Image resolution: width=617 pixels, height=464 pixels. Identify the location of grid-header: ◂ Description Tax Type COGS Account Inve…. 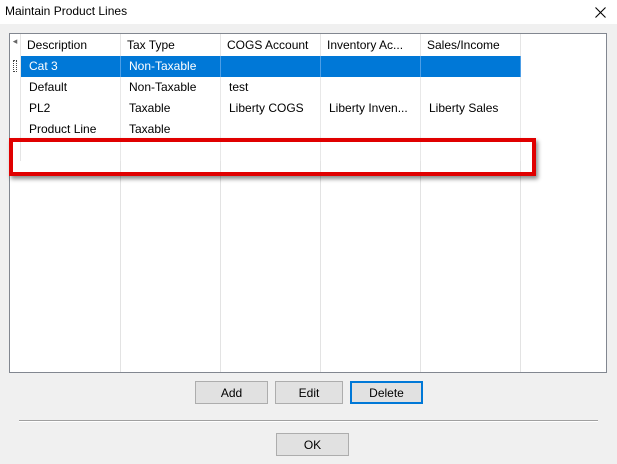
(265, 45).